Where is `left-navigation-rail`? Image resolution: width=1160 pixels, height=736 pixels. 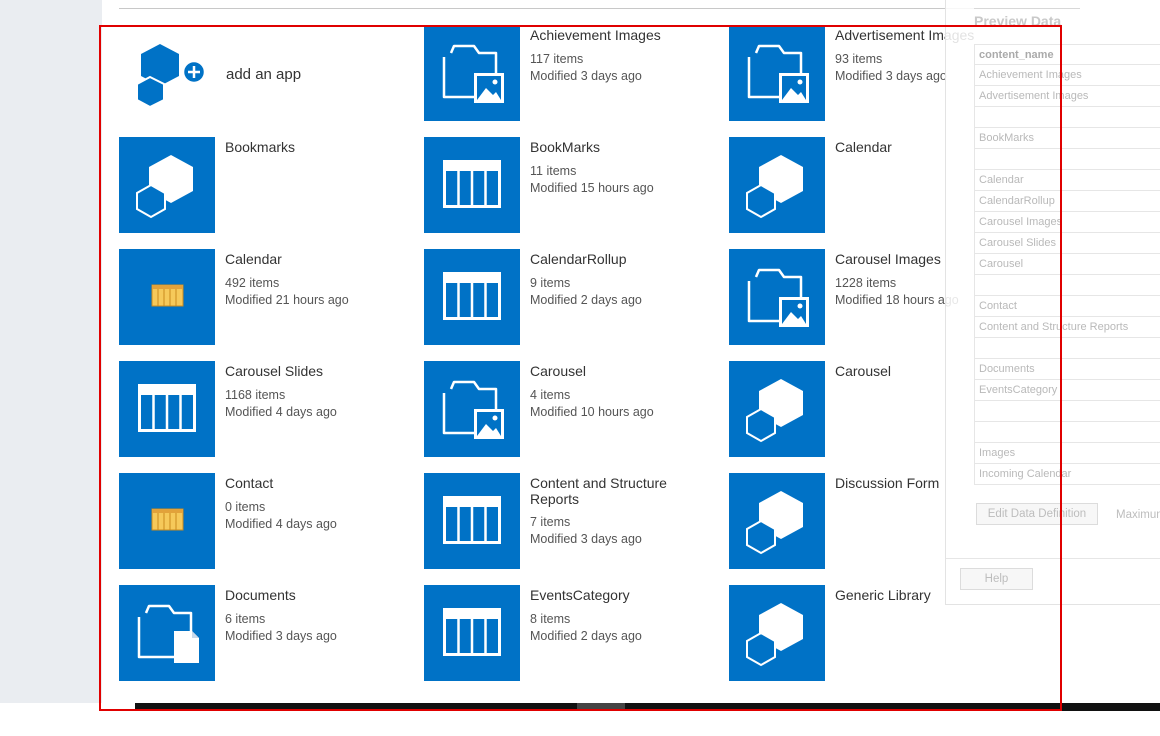 left-navigation-rail is located at coordinates (51, 355).